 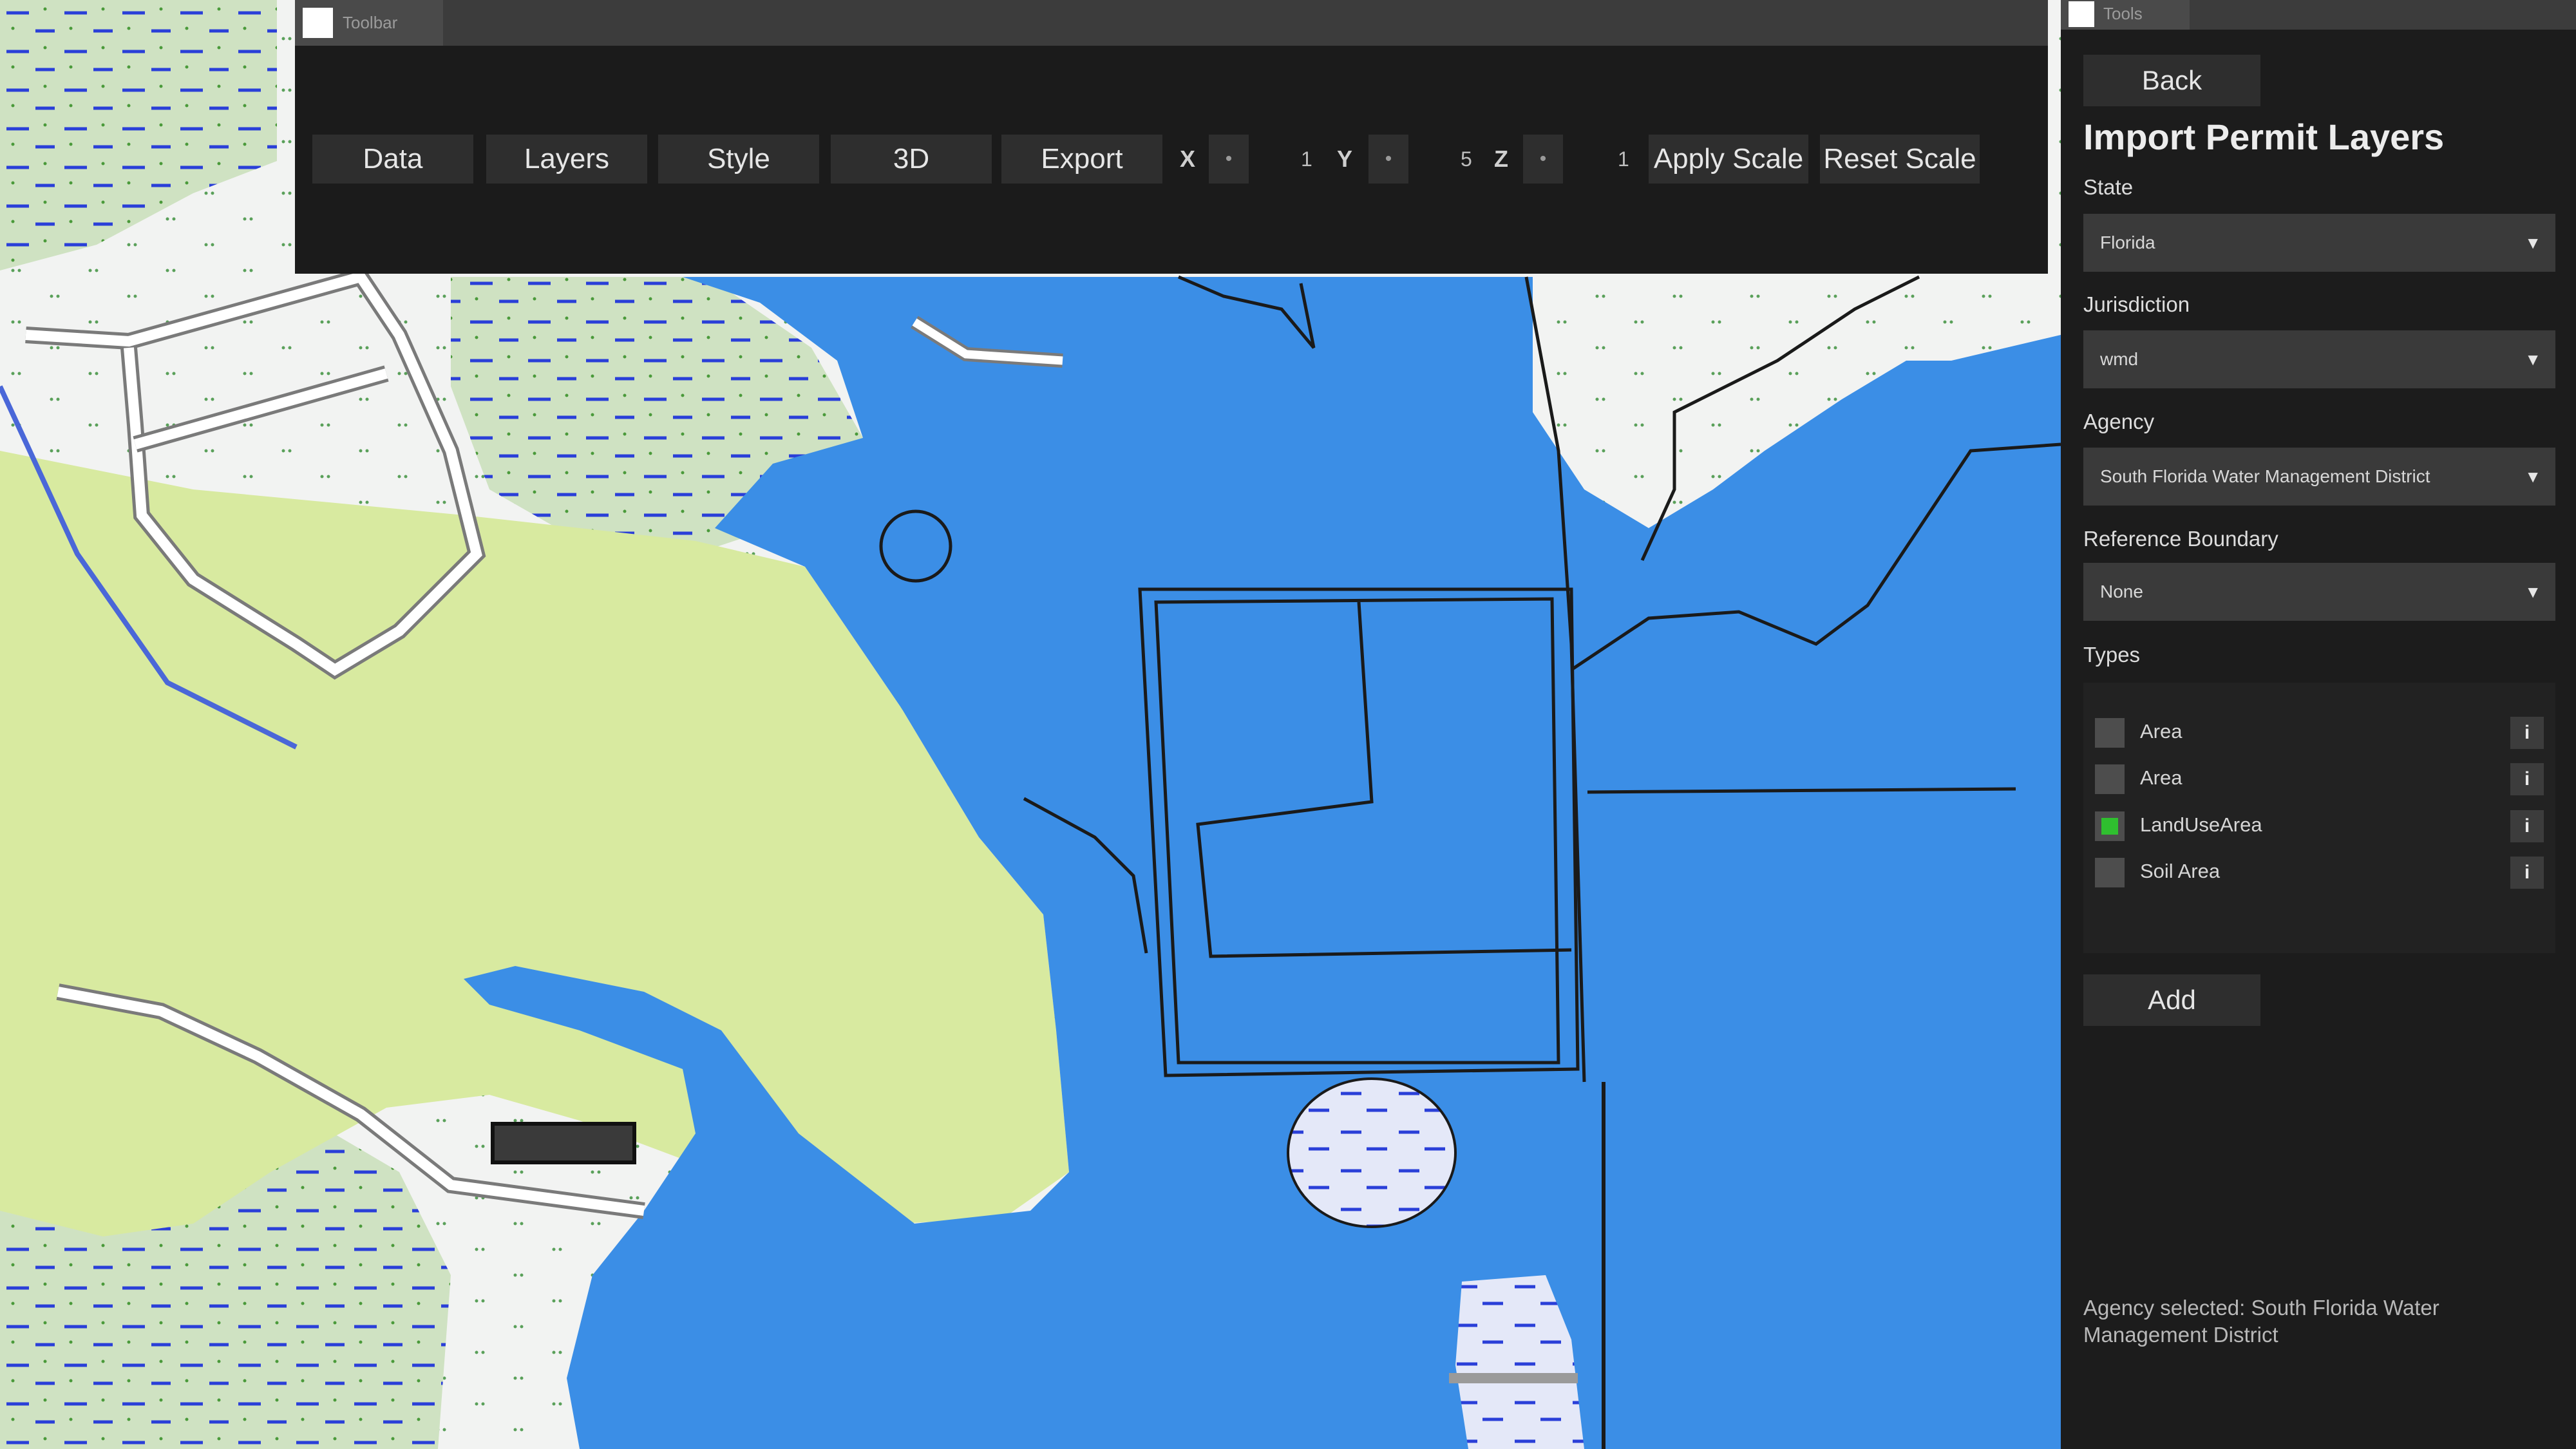 What do you see at coordinates (1345, 159) in the screenshot?
I see `scale-y-label: Y` at bounding box center [1345, 159].